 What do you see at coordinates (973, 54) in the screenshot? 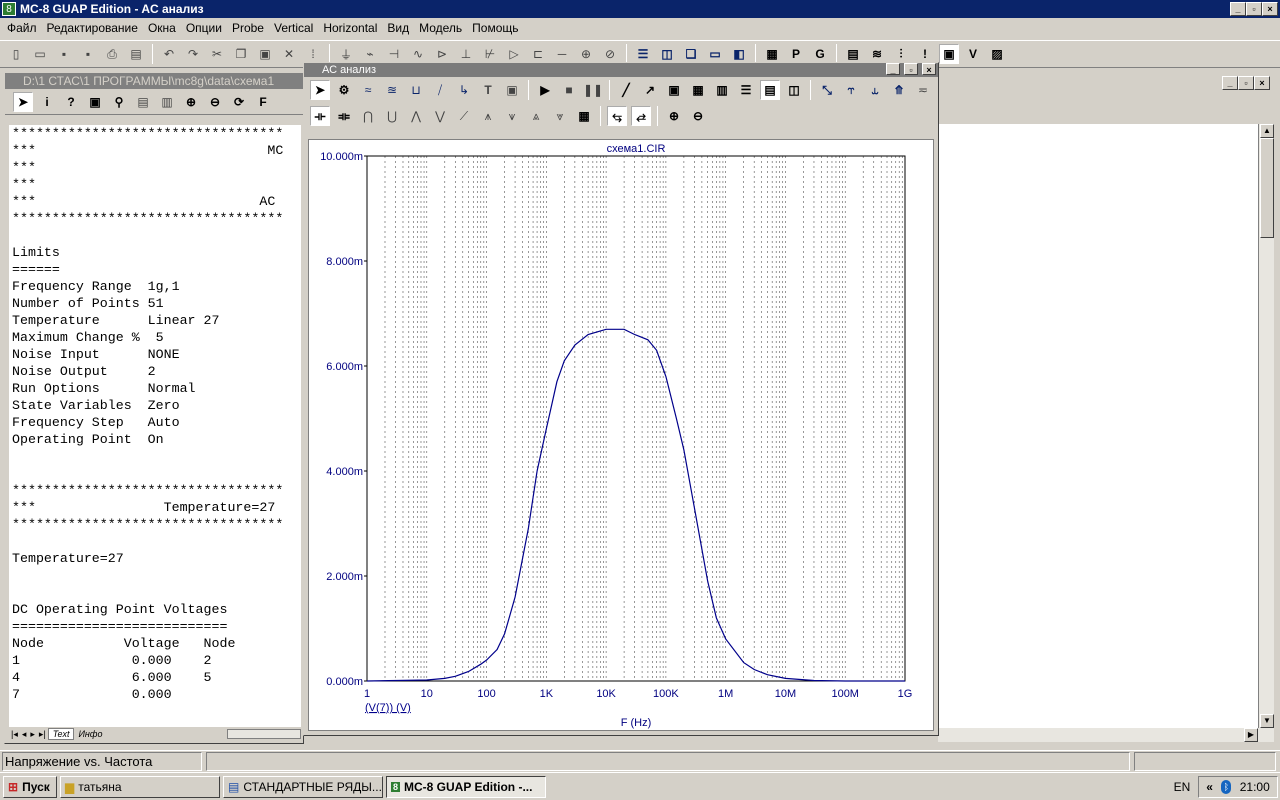
I see `voltage-display-icon: V` at bounding box center [973, 54].